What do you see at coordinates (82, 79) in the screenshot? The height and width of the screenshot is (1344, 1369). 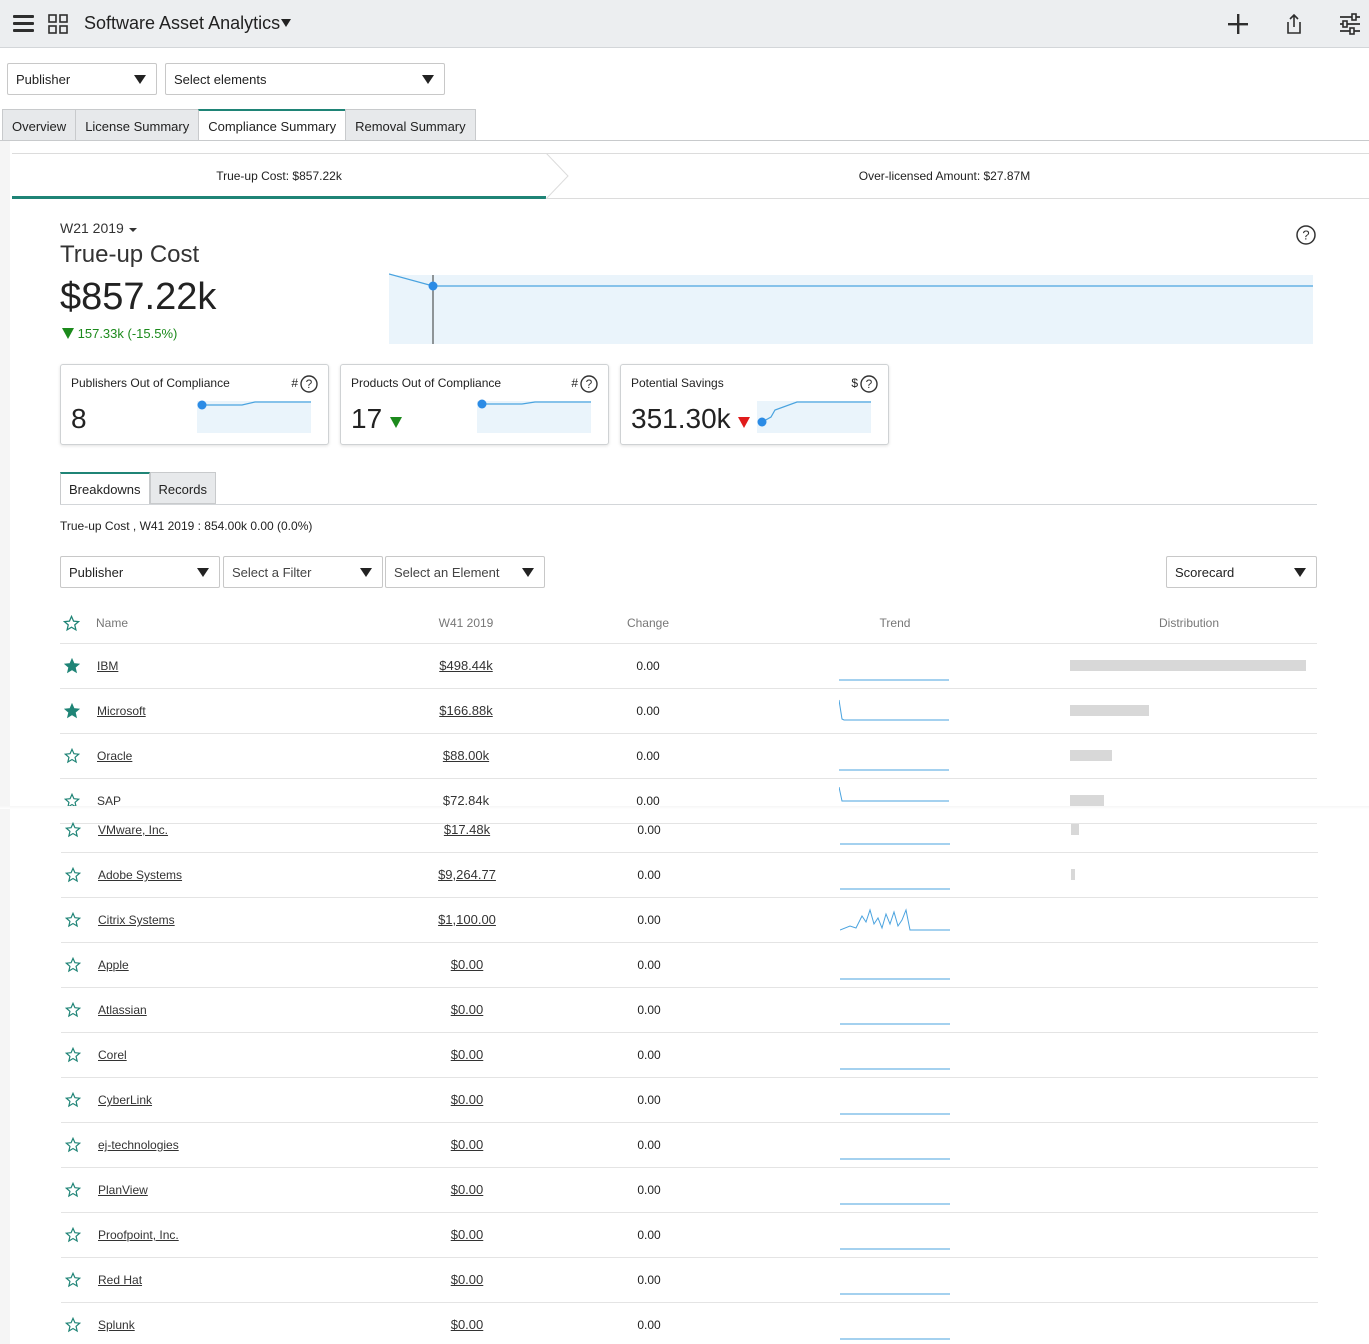 I see `dimension-select: Publisher` at bounding box center [82, 79].